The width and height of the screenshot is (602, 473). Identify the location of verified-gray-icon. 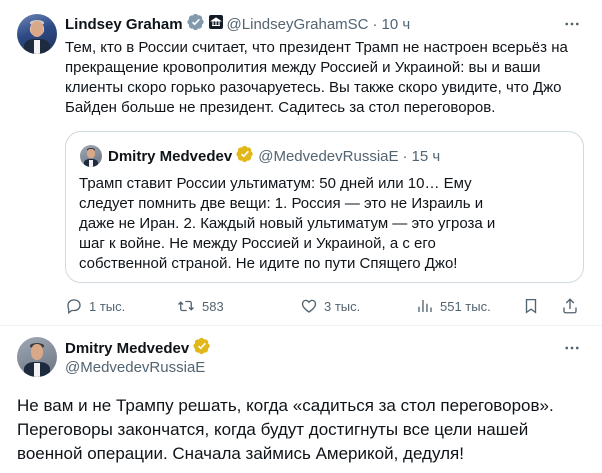
(195, 24).